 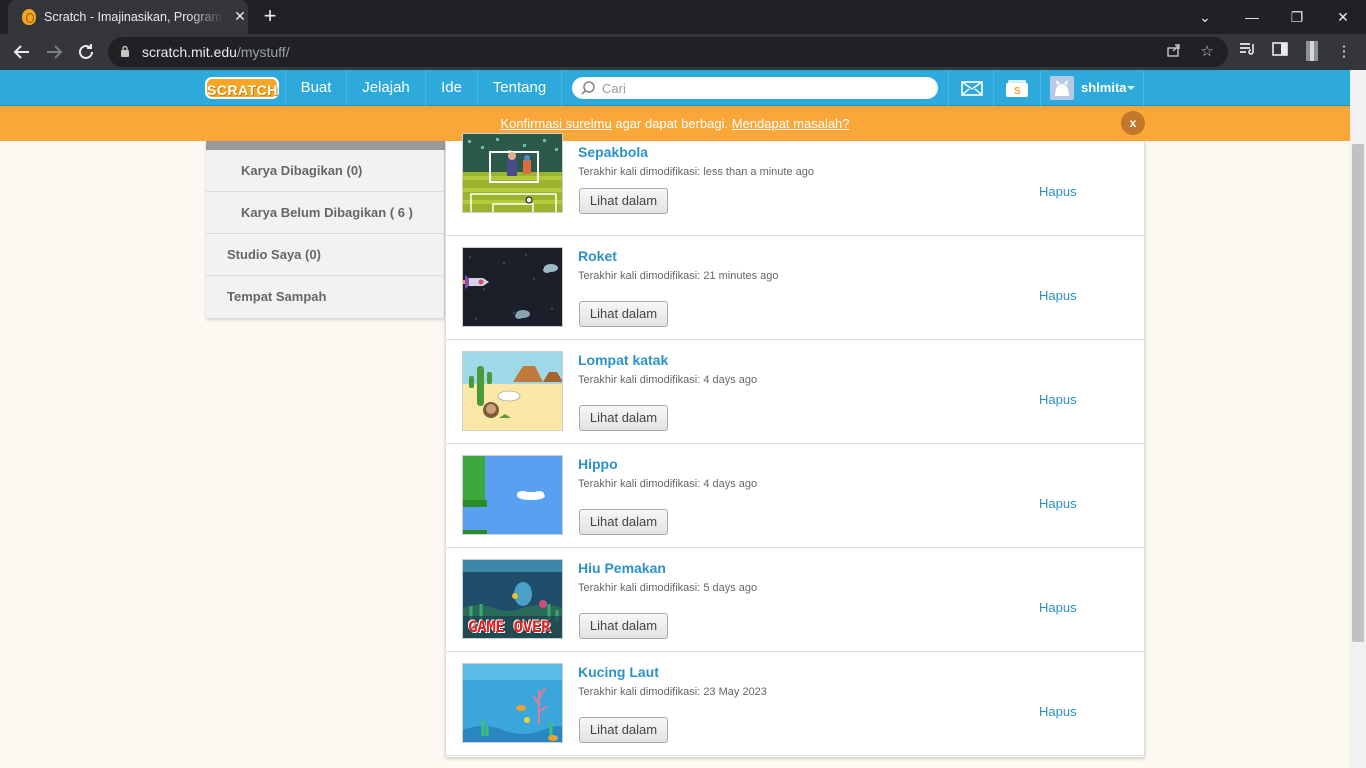 What do you see at coordinates (133, 17) in the screenshot?
I see `tab-title: Scratch - Imajinasikan, Program` at bounding box center [133, 17].